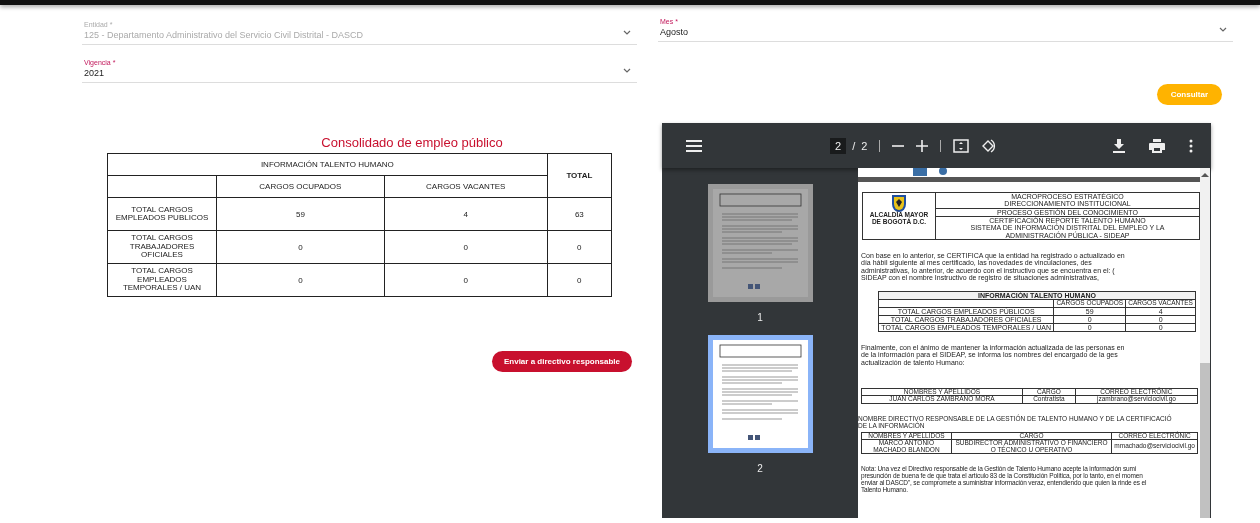 This screenshot has height=523, width=1260. What do you see at coordinates (300, 186) in the screenshot?
I see `table-header: CARGOS OCUPADOS` at bounding box center [300, 186].